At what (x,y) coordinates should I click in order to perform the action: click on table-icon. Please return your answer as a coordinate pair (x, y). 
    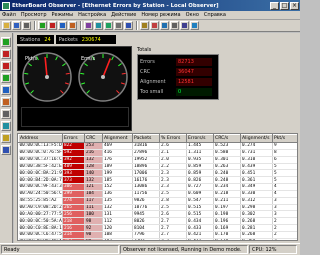
    Looking at the image, I should click on (144, 25).